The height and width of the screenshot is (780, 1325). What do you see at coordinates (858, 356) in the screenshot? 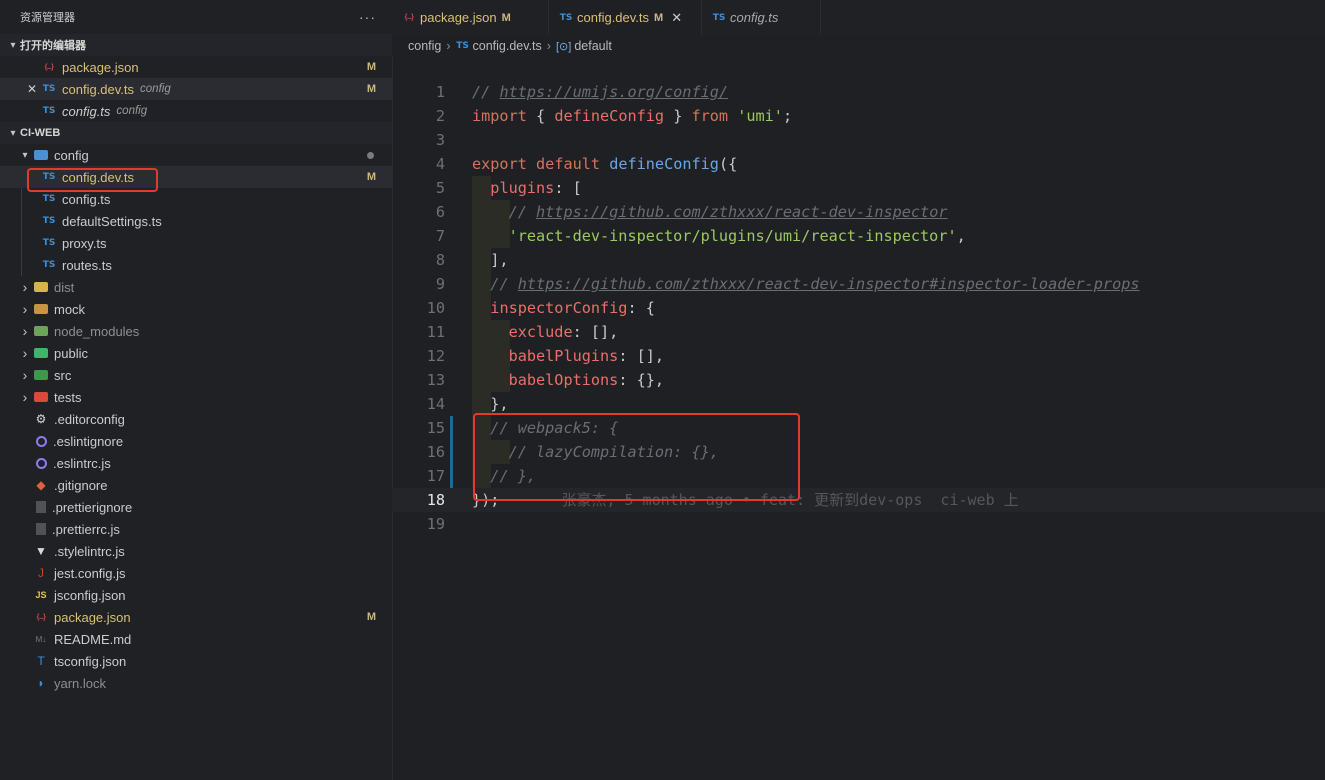
I see `code-line: 12 babelPlugins: [],` at bounding box center [858, 356].